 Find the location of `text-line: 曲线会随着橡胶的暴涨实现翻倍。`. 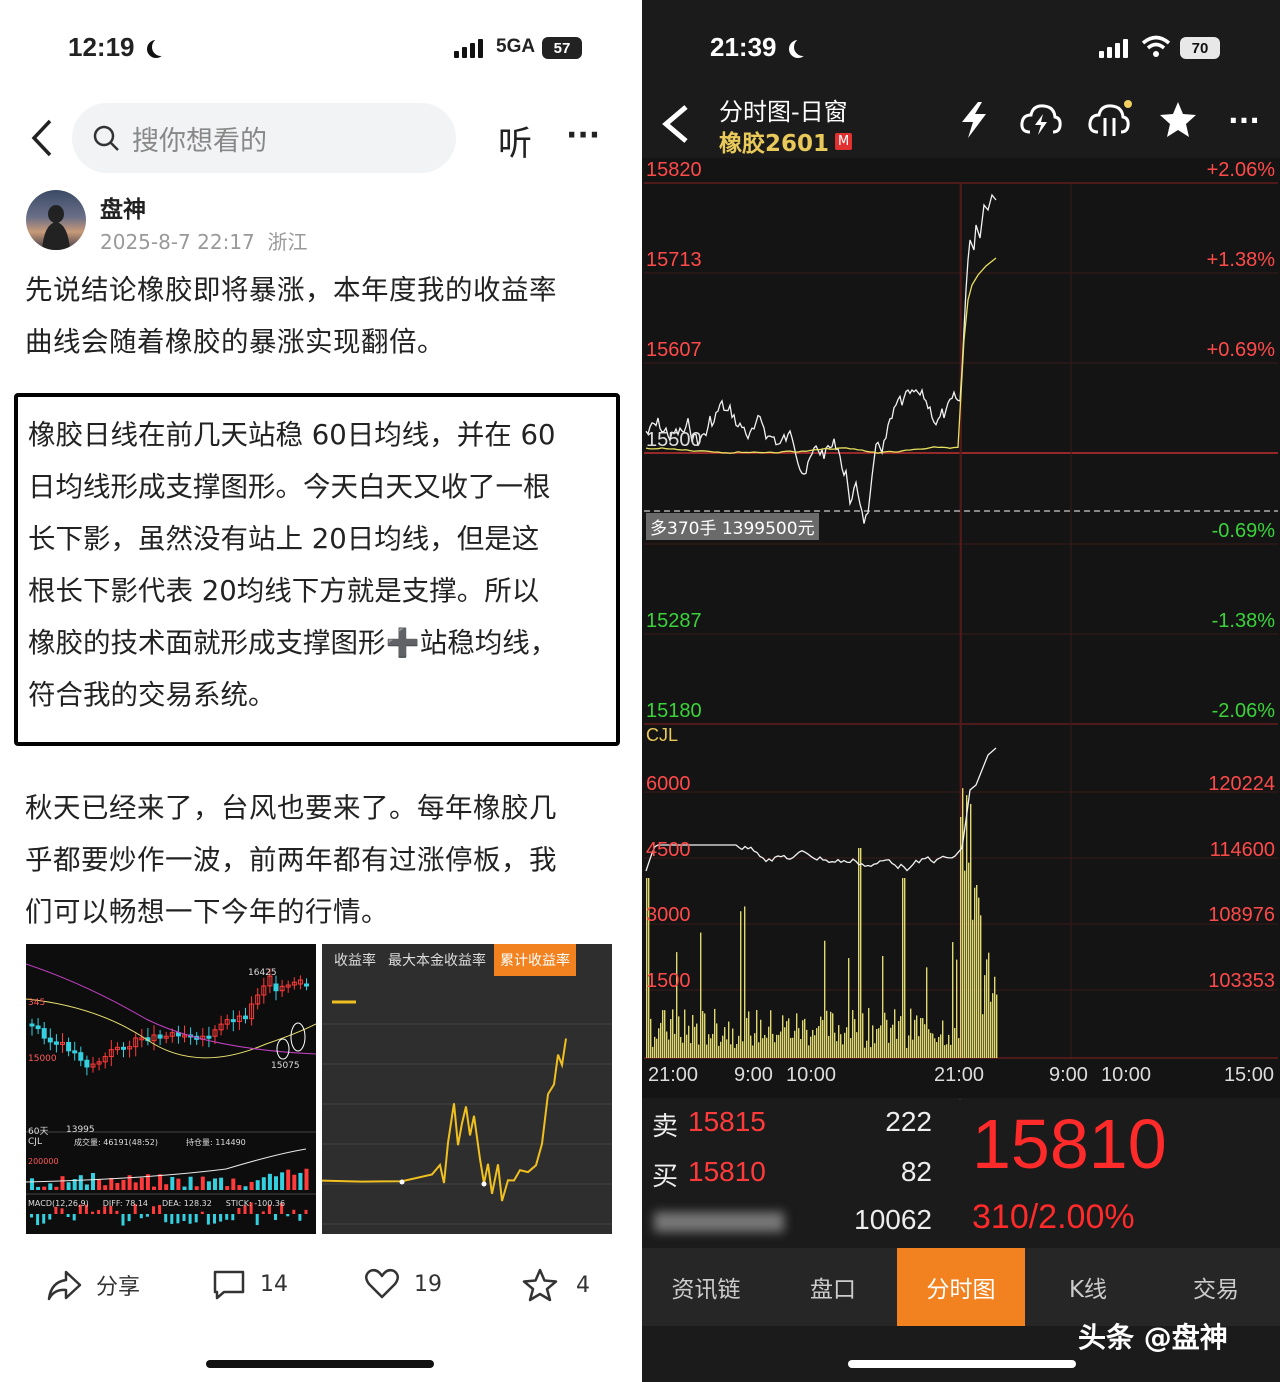

text-line: 曲线会随着橡胶的暴涨实现翻倍。 is located at coordinates (235, 342).